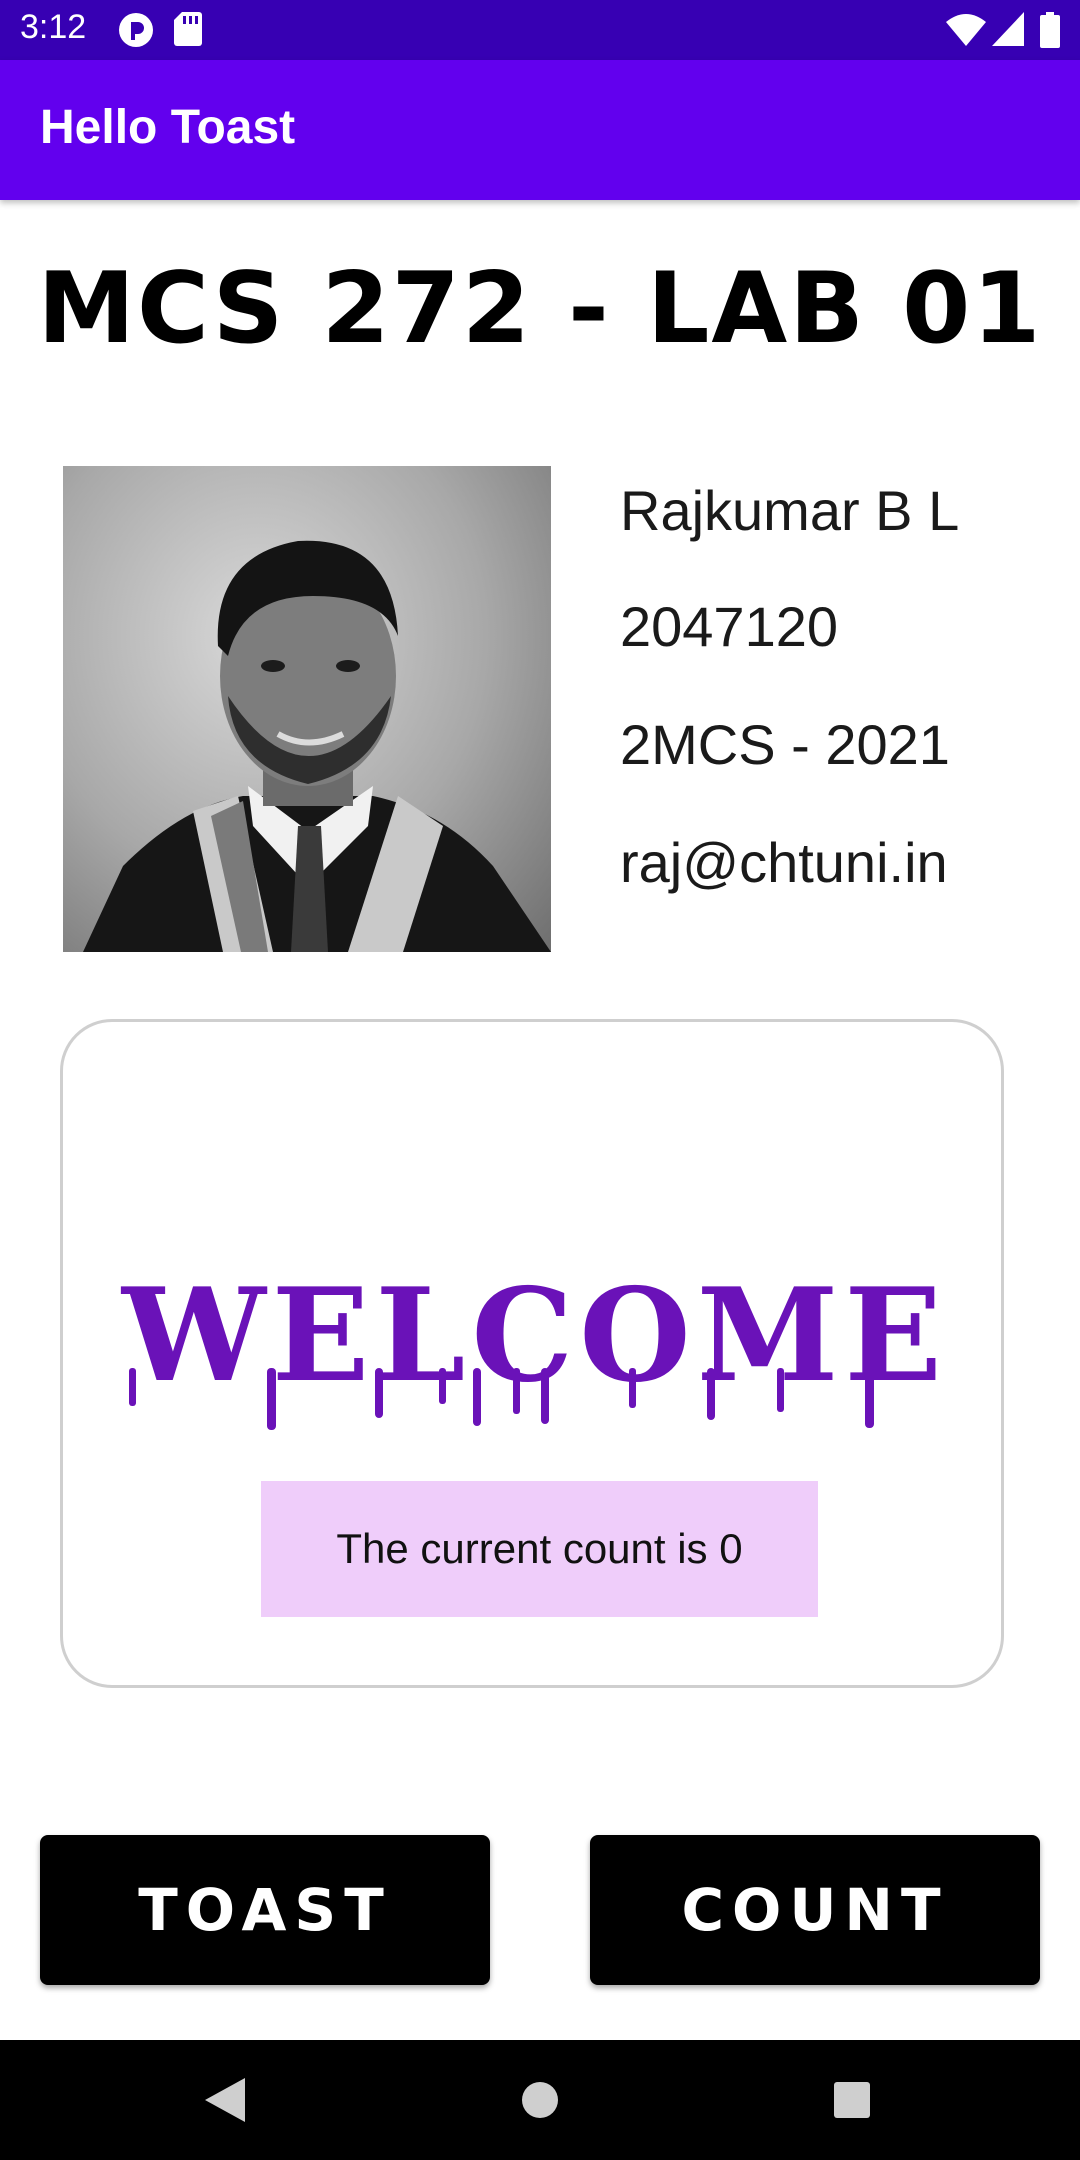  What do you see at coordinates (168, 127) in the screenshot?
I see `app-title: Hello Toast` at bounding box center [168, 127].